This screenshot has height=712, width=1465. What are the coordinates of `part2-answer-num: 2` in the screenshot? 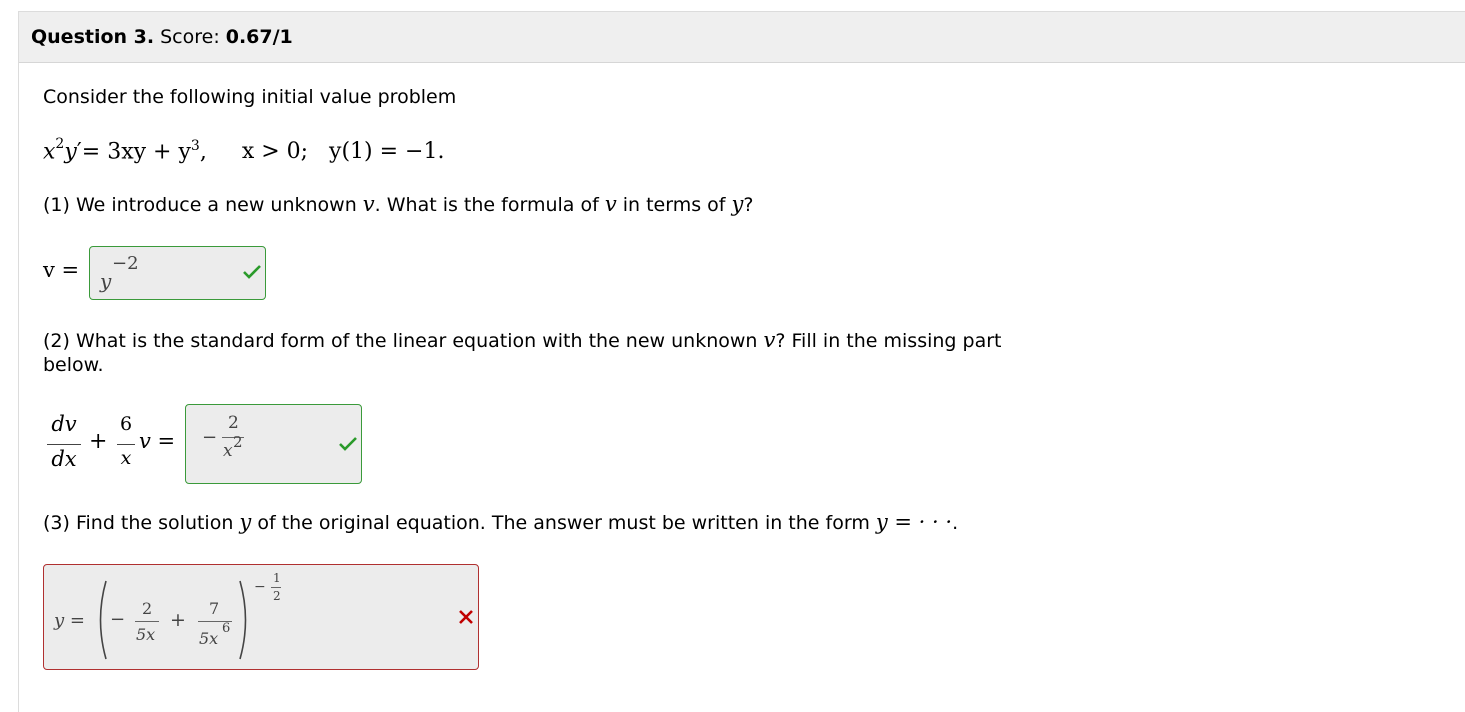 It's located at (233, 423).